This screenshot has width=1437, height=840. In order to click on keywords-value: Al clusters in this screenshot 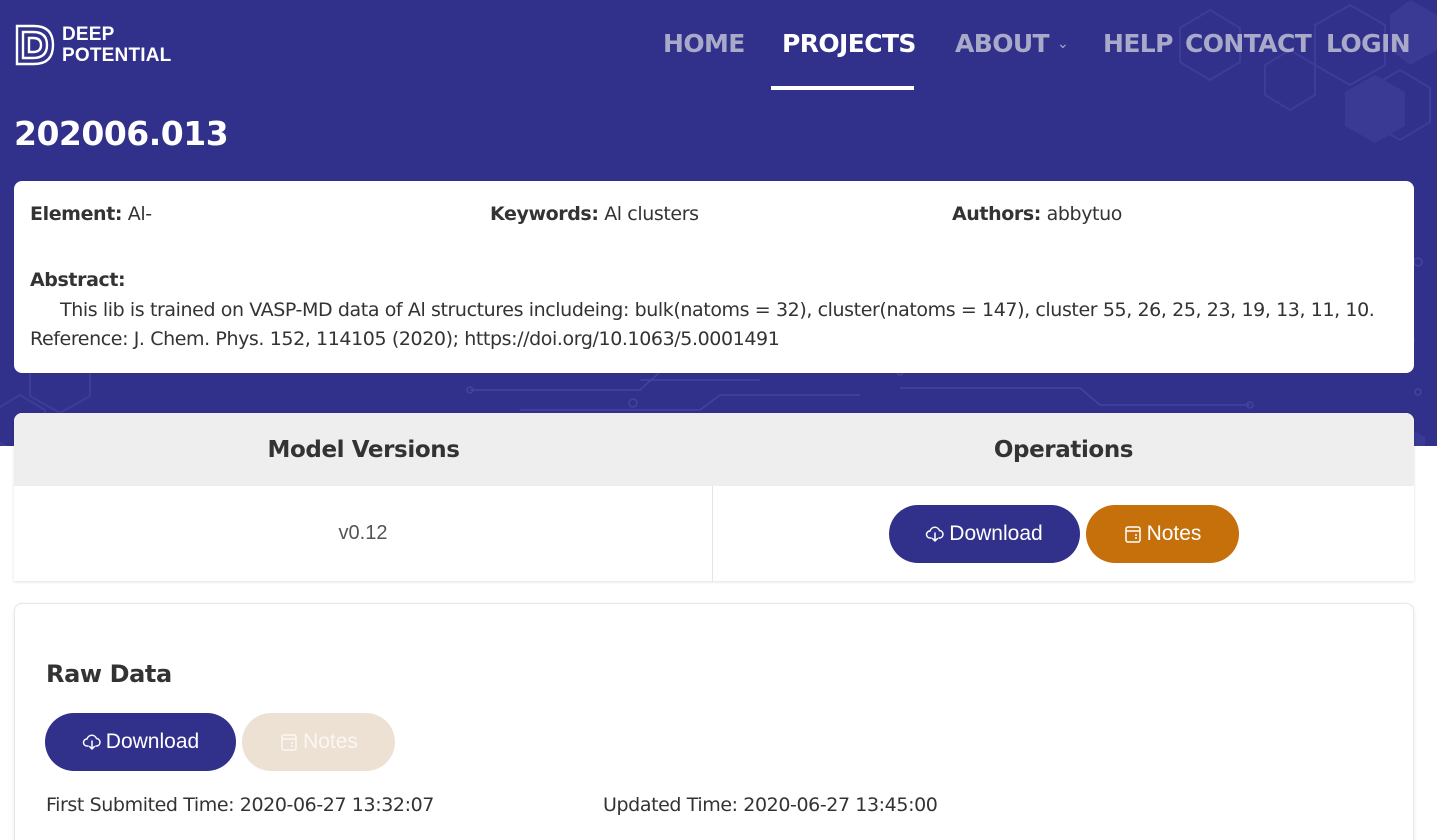, I will do `click(651, 214)`.